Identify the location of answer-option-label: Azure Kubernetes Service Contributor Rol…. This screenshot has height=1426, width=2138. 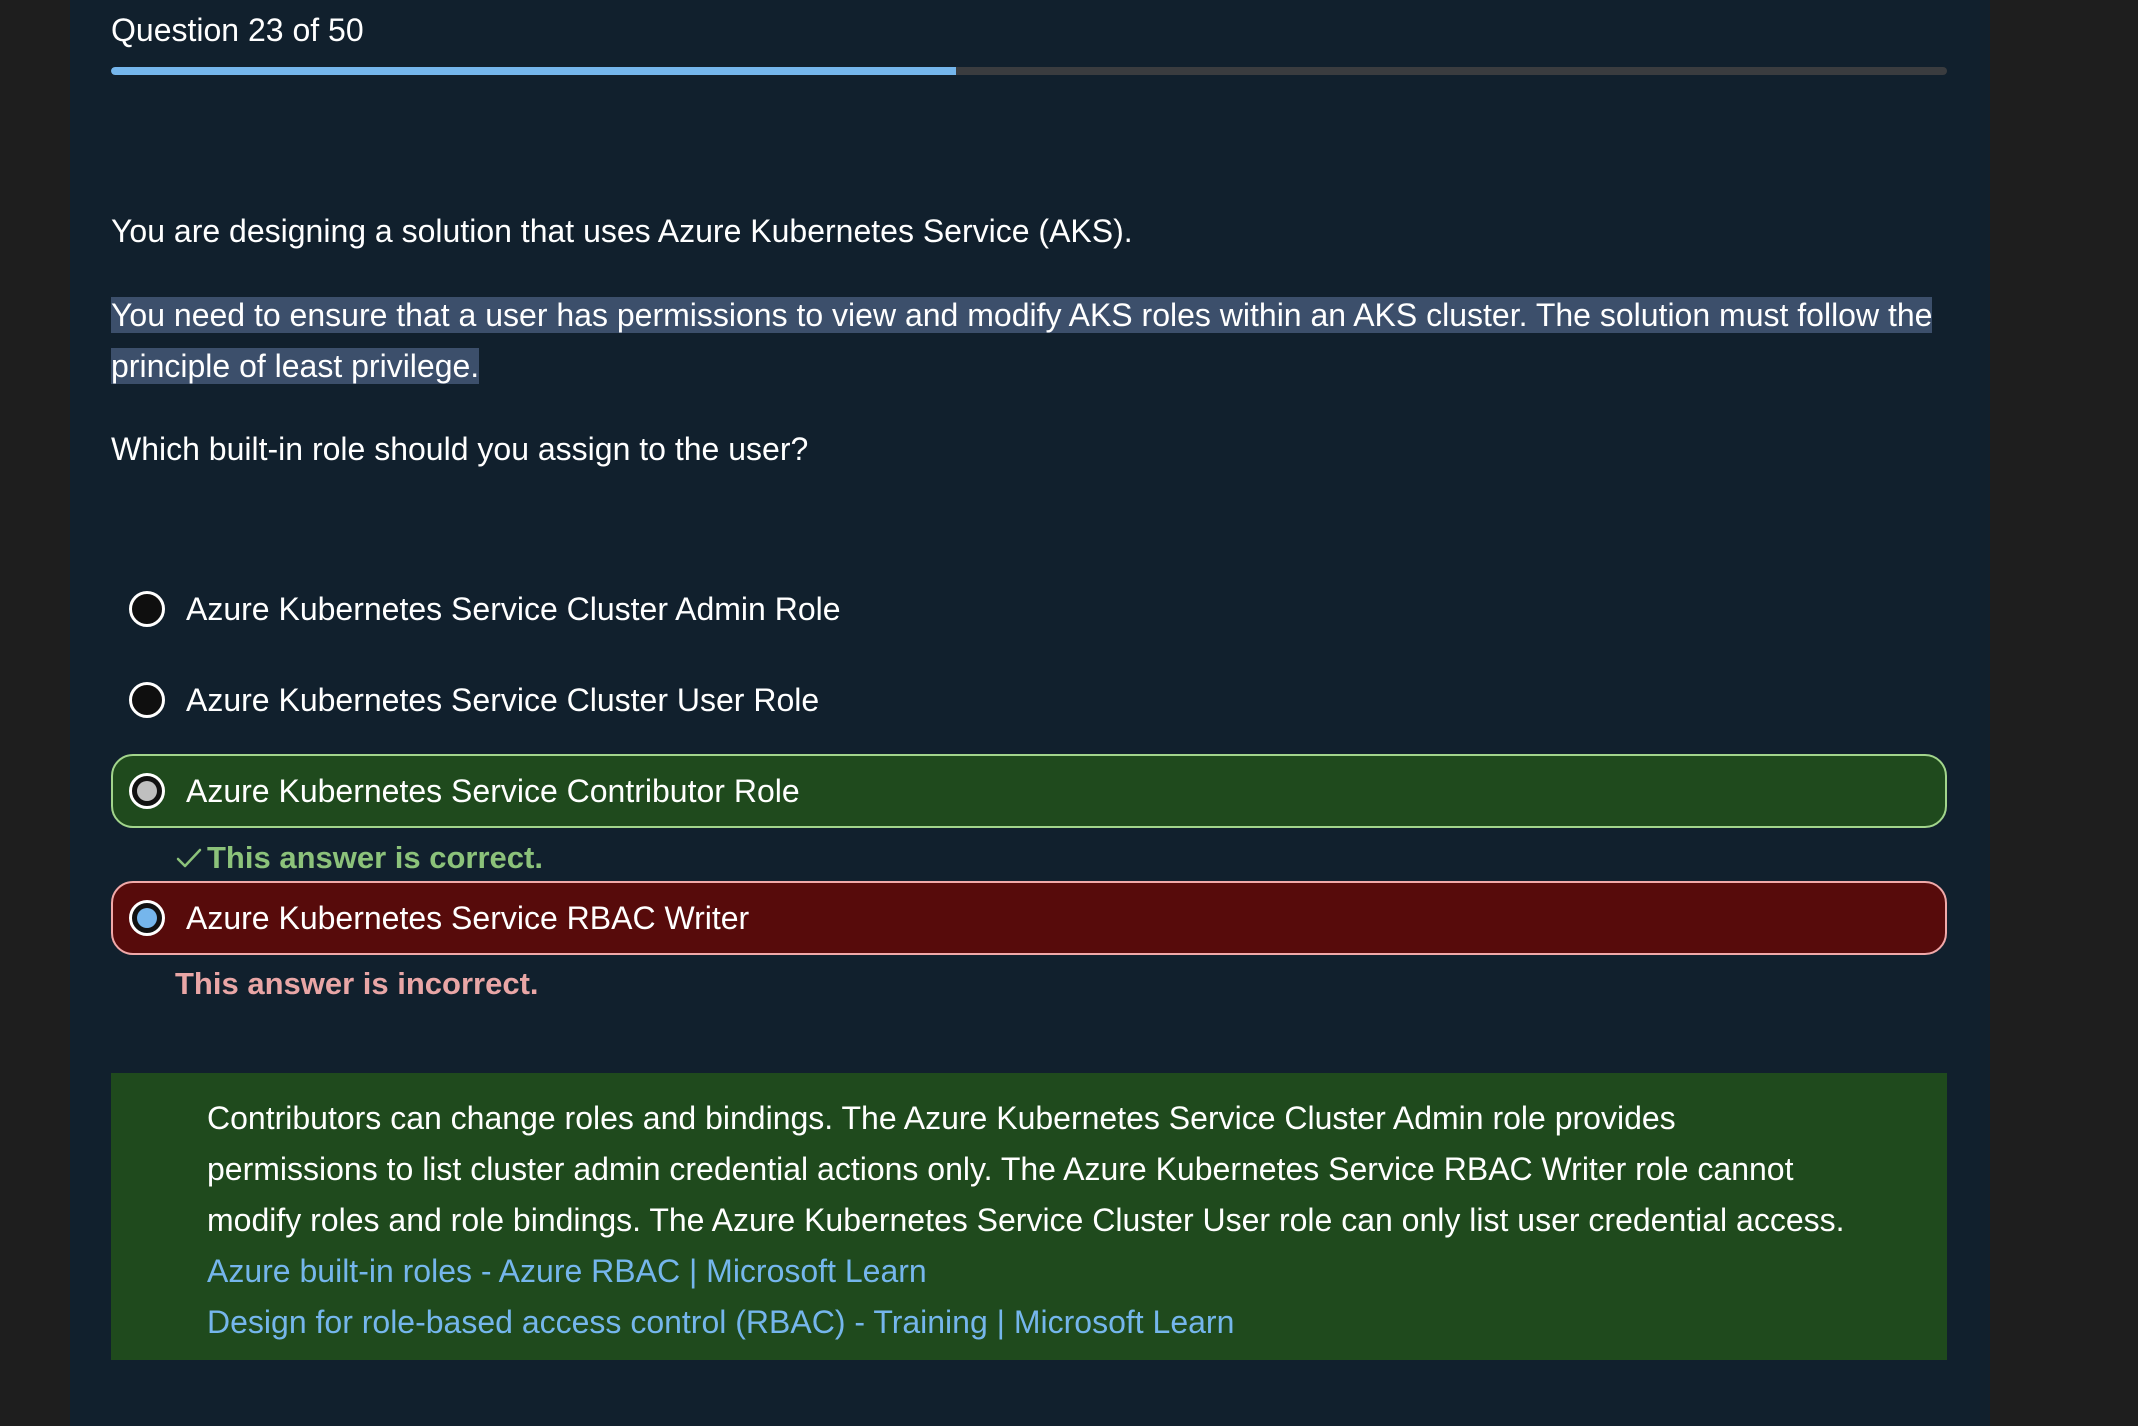
(493, 790).